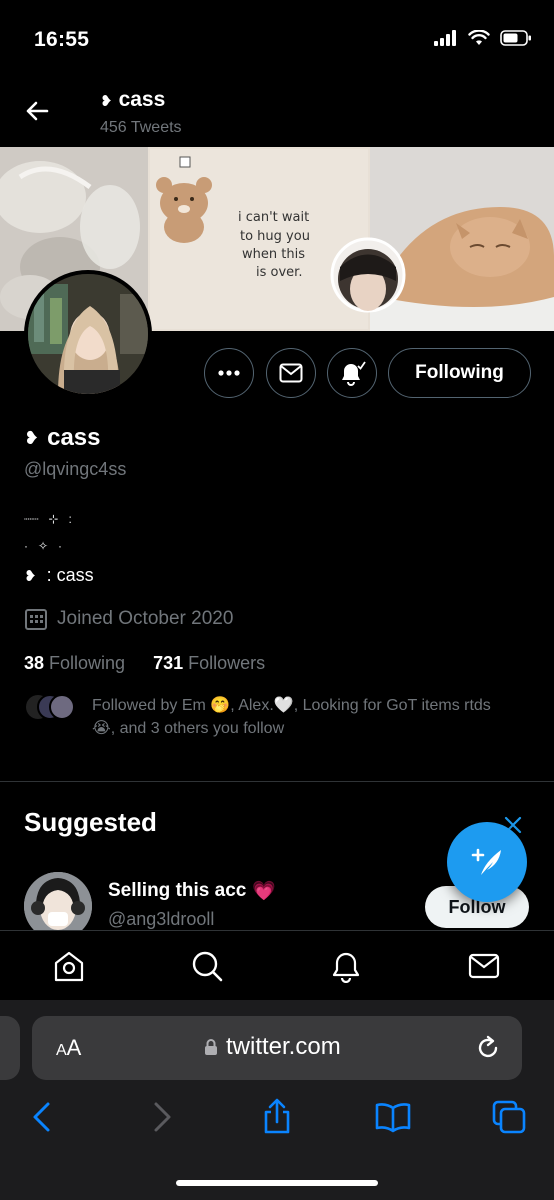  Describe the element at coordinates (283, 1046) in the screenshot. I see `url-text: twitter.com` at that location.